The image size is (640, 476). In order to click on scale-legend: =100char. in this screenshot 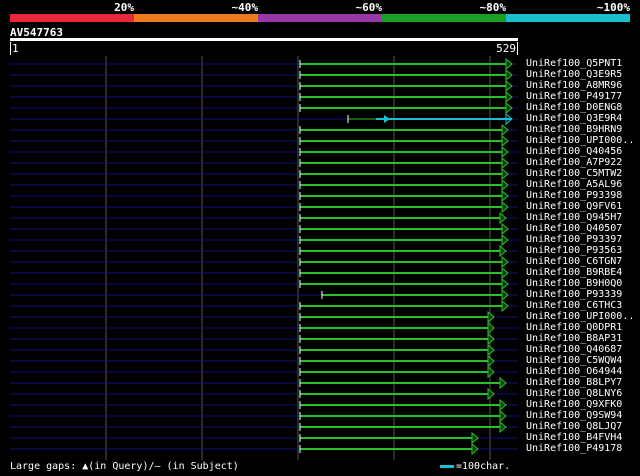, I will do `click(475, 466)`.